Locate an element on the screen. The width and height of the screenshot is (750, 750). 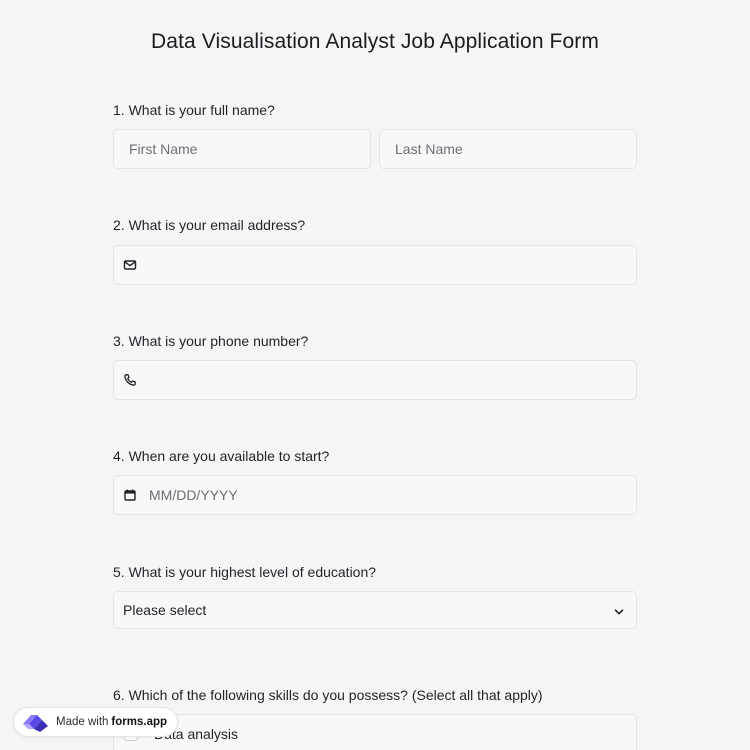
question-label-full-name: 1. What is your full name? is located at coordinates (194, 110).